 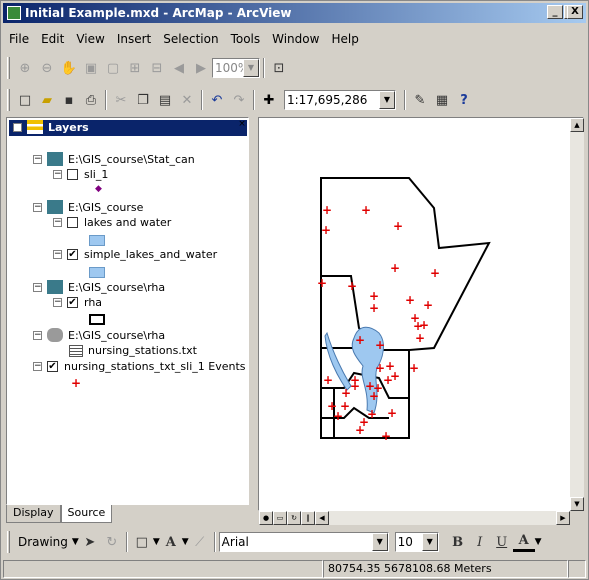 I want to click on font-color-button: A, so click(x=523, y=542).